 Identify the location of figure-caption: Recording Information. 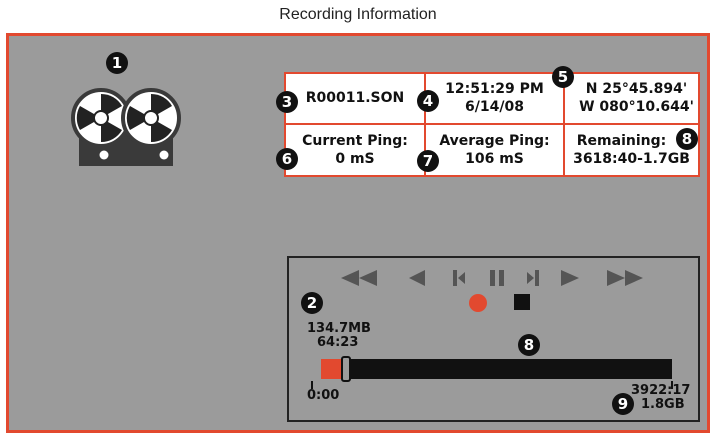
(358, 14).